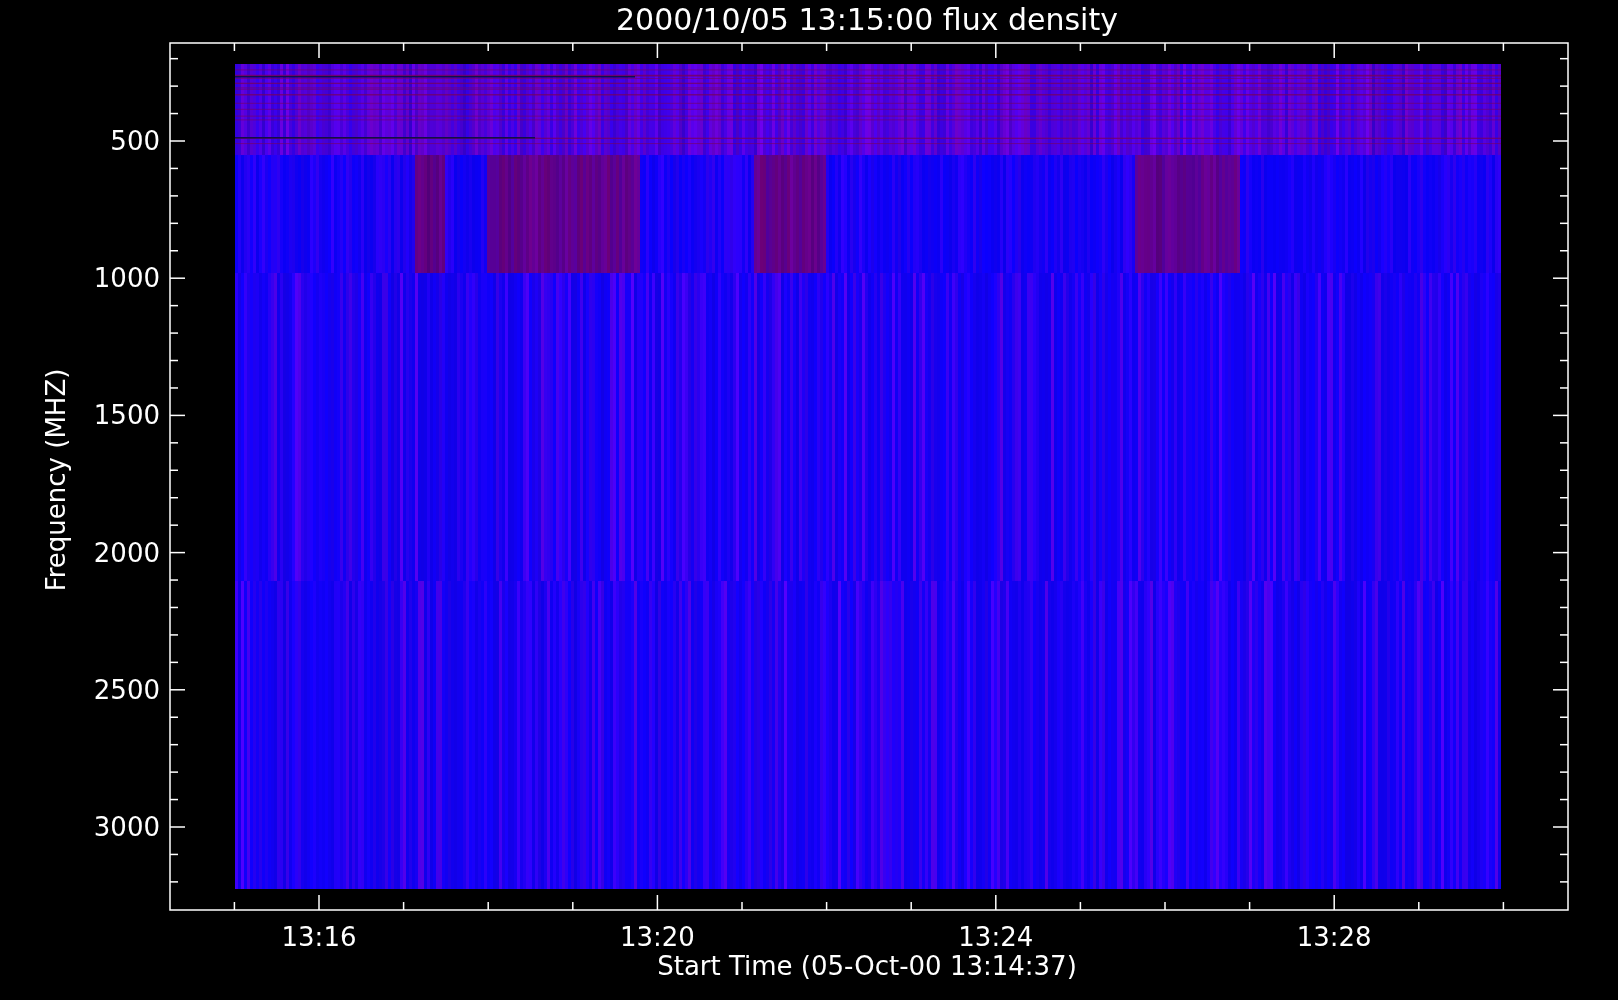  What do you see at coordinates (126, 552) in the screenshot?
I see `y-tick-label: 2000` at bounding box center [126, 552].